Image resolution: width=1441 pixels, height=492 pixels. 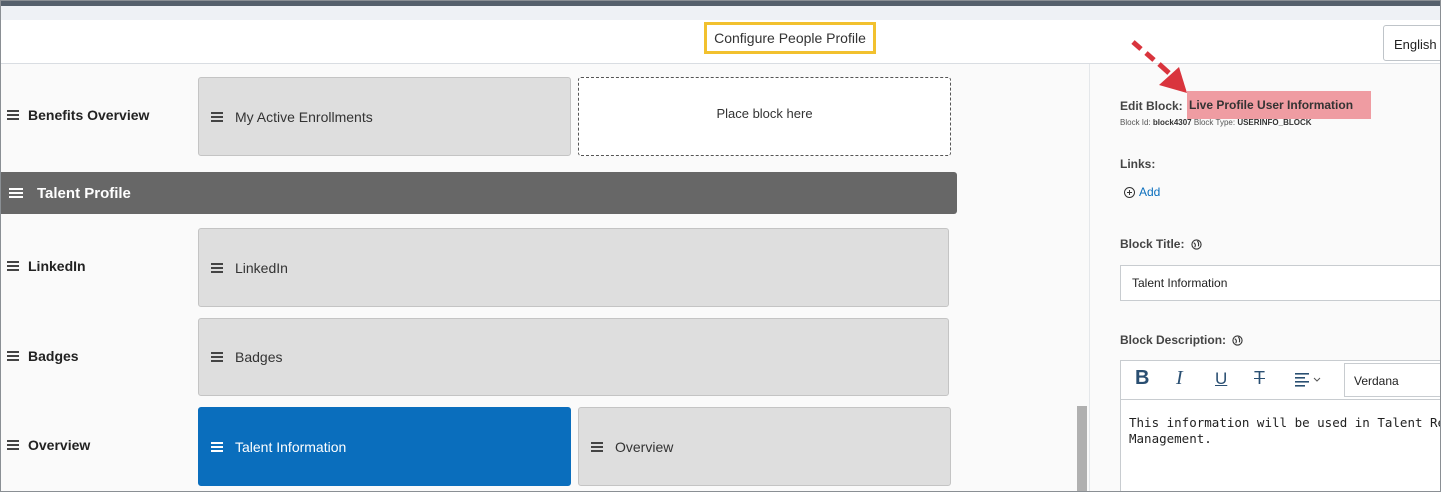 I want to click on row-label-overview: Overview, so click(x=48, y=445).